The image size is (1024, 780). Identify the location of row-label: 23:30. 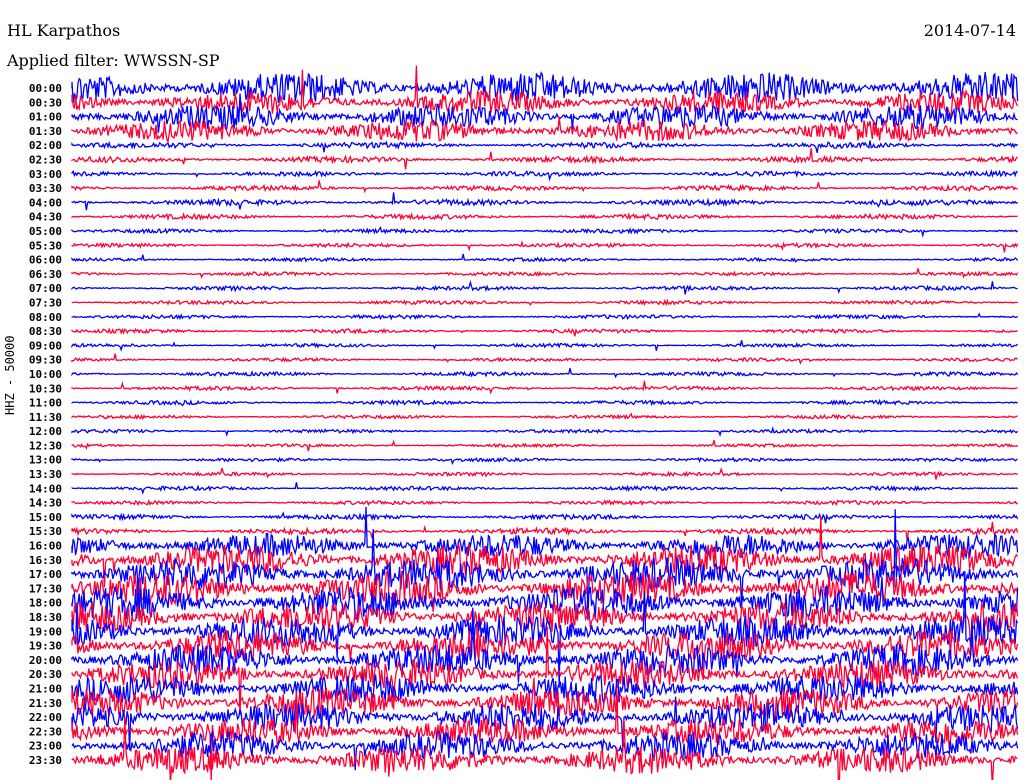
(45, 760).